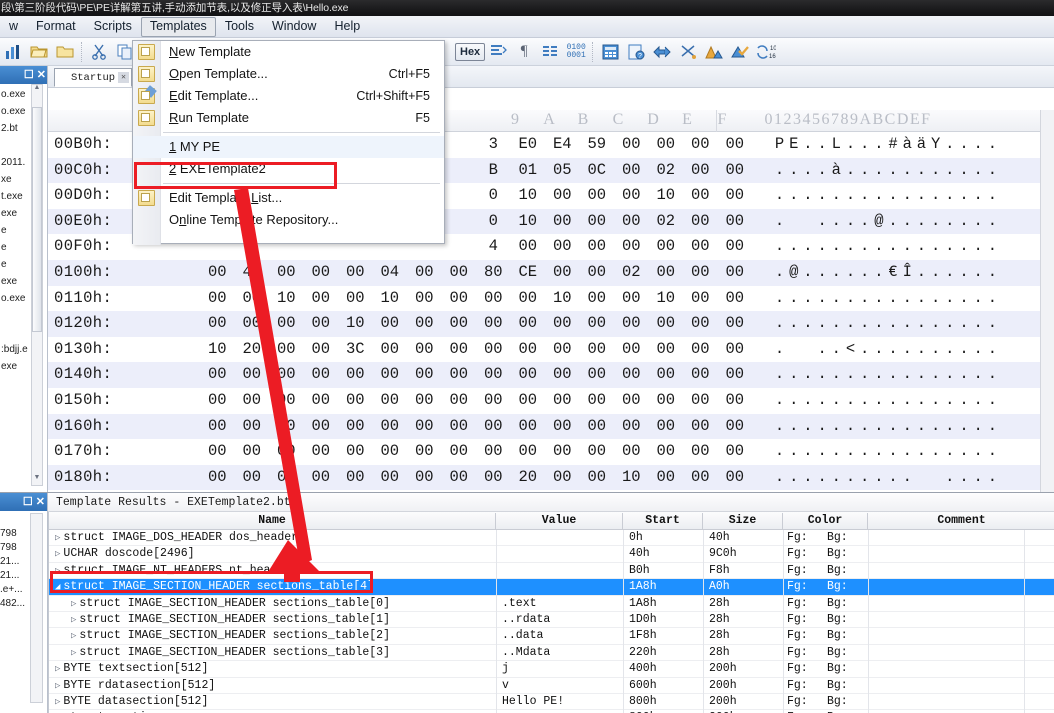  Describe the element at coordinates (797, 702) in the screenshot. I see `results-cell-fg: Fg:` at that location.